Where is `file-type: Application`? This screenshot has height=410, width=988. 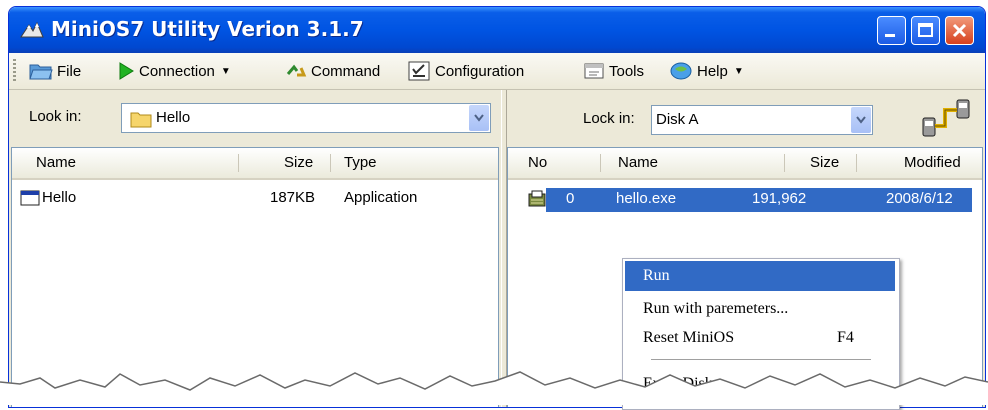
file-type: Application is located at coordinates (381, 197).